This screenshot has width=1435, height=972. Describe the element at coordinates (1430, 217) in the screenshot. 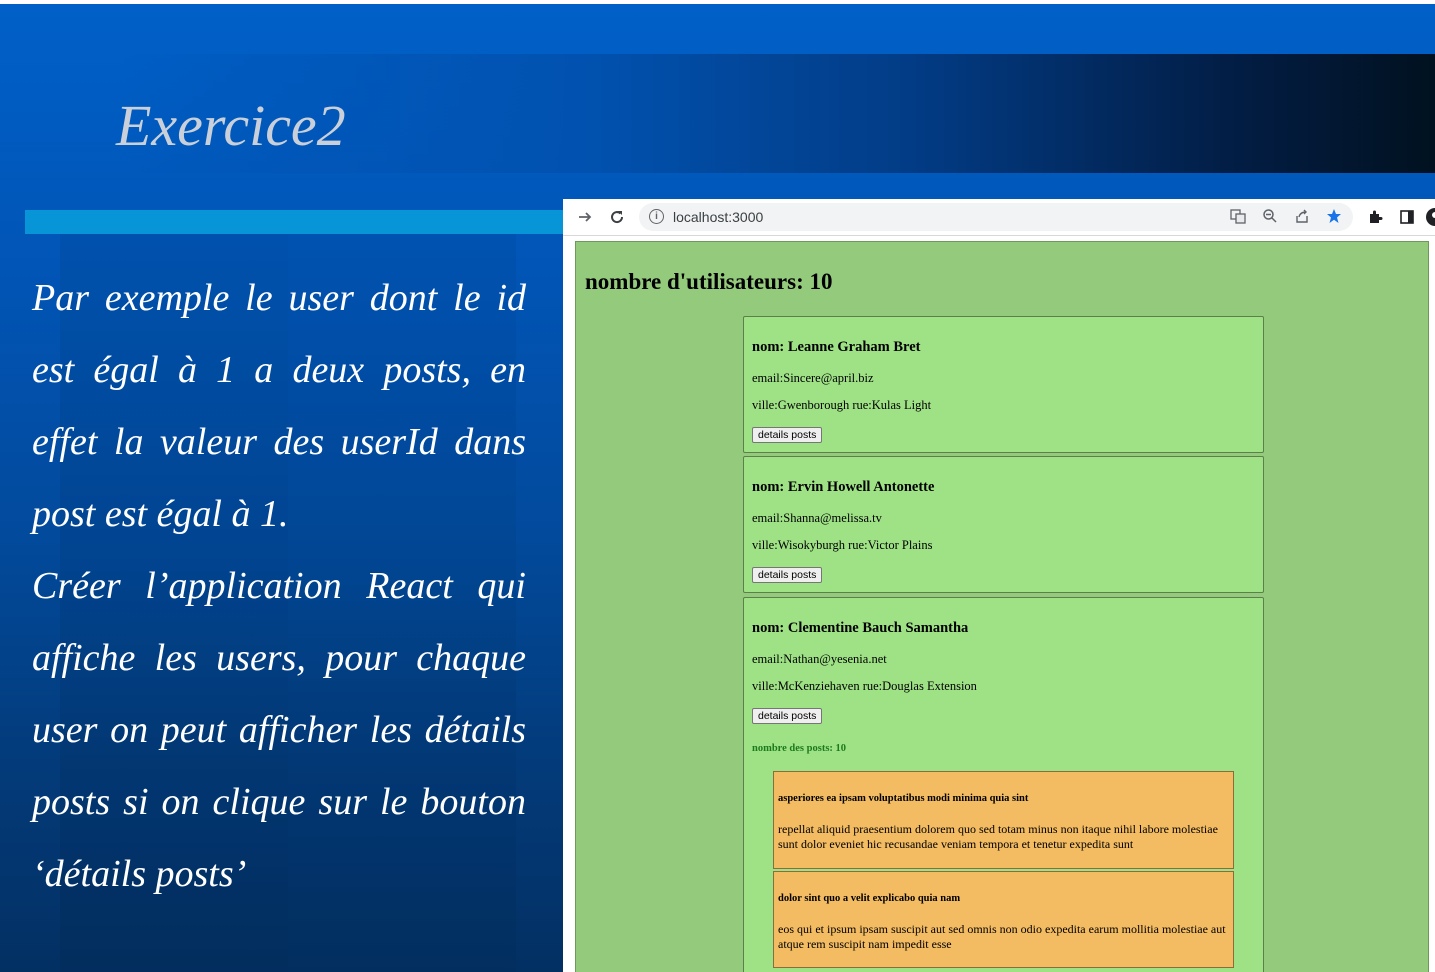

I see `profile-avatar` at that location.